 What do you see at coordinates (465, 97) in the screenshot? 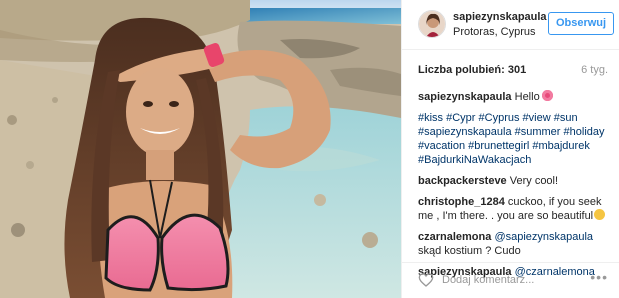
I see `caption-username: sapiezynskapaula` at bounding box center [465, 97].